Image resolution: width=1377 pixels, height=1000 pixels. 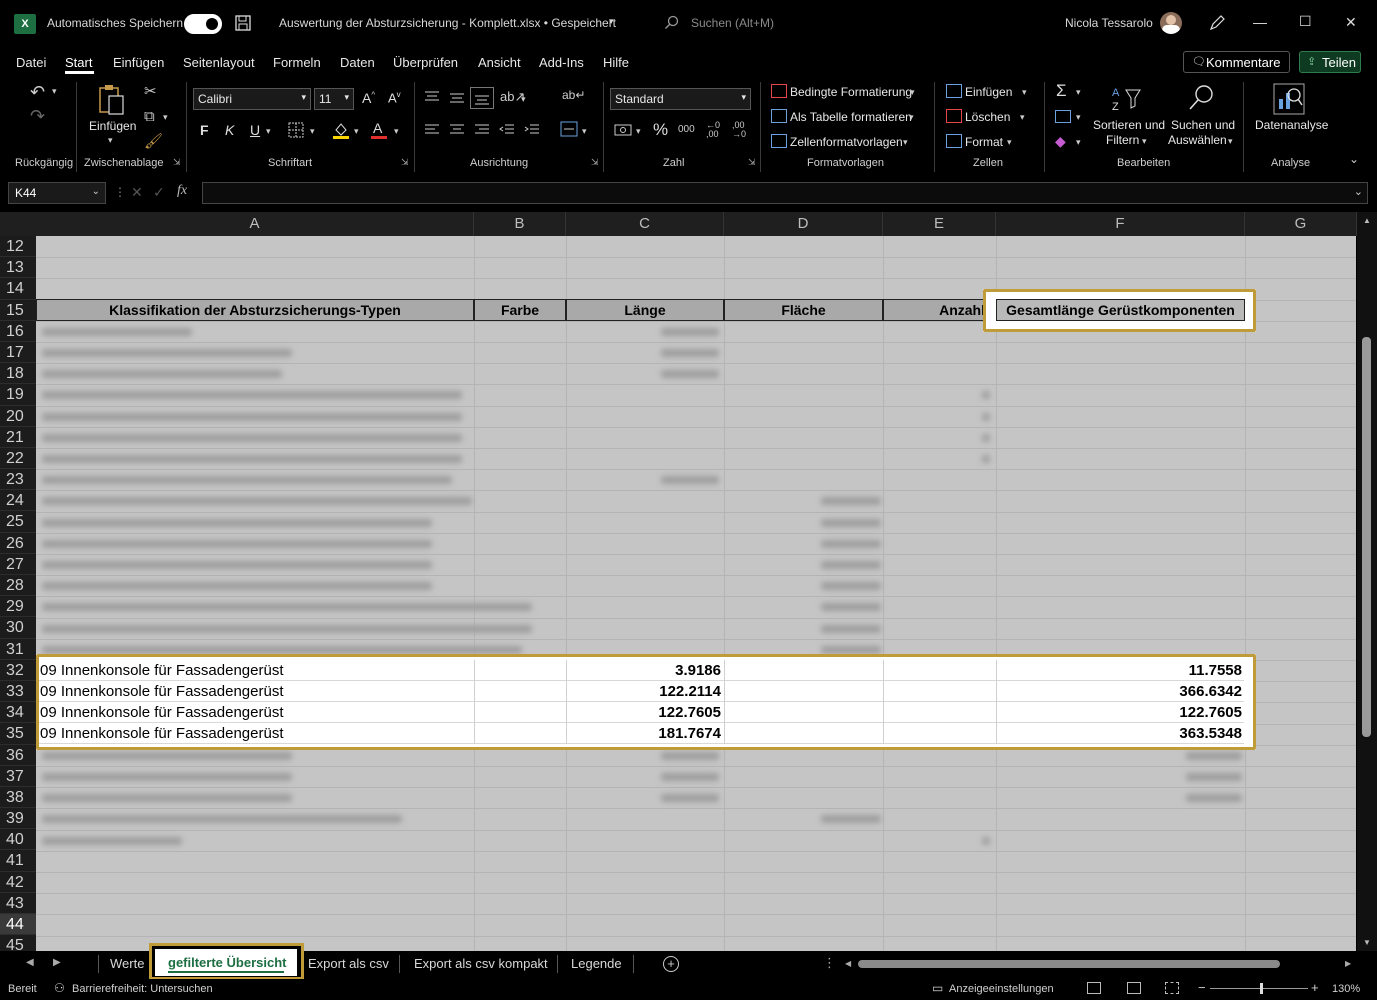 I want to click on active-sheet-tab: gefilterte Übersicht, so click(x=226, y=962).